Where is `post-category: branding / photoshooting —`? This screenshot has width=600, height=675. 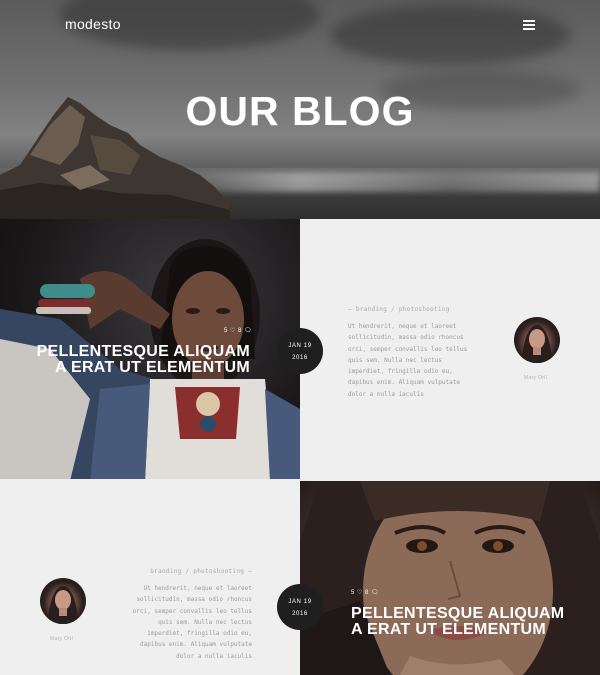 post-category: branding / photoshooting — is located at coordinates (201, 571).